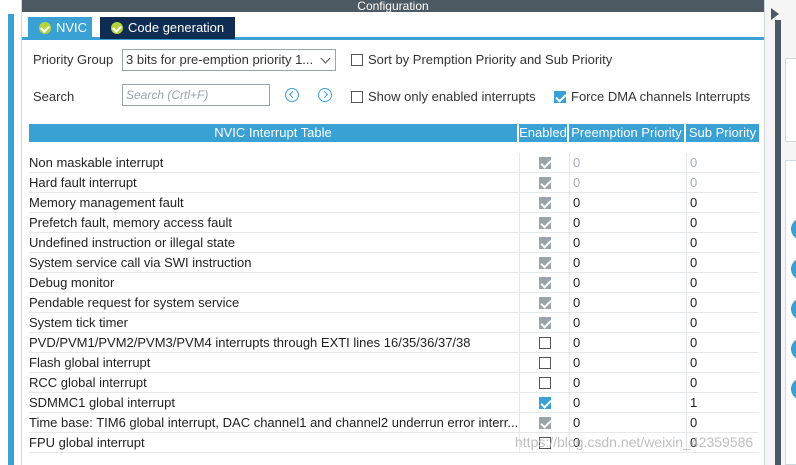 The height and width of the screenshot is (465, 796). Describe the element at coordinates (544, 133) in the screenshot. I see `header-enabled: Enabled` at that location.